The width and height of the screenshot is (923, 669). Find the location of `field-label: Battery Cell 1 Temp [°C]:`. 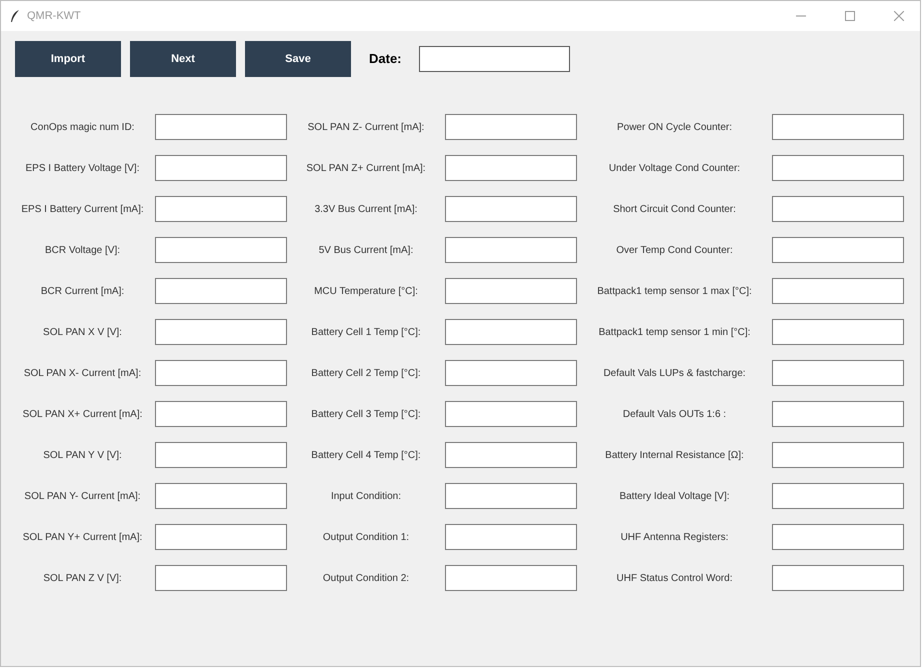

field-label: Battery Cell 1 Temp [°C]: is located at coordinates (366, 333).